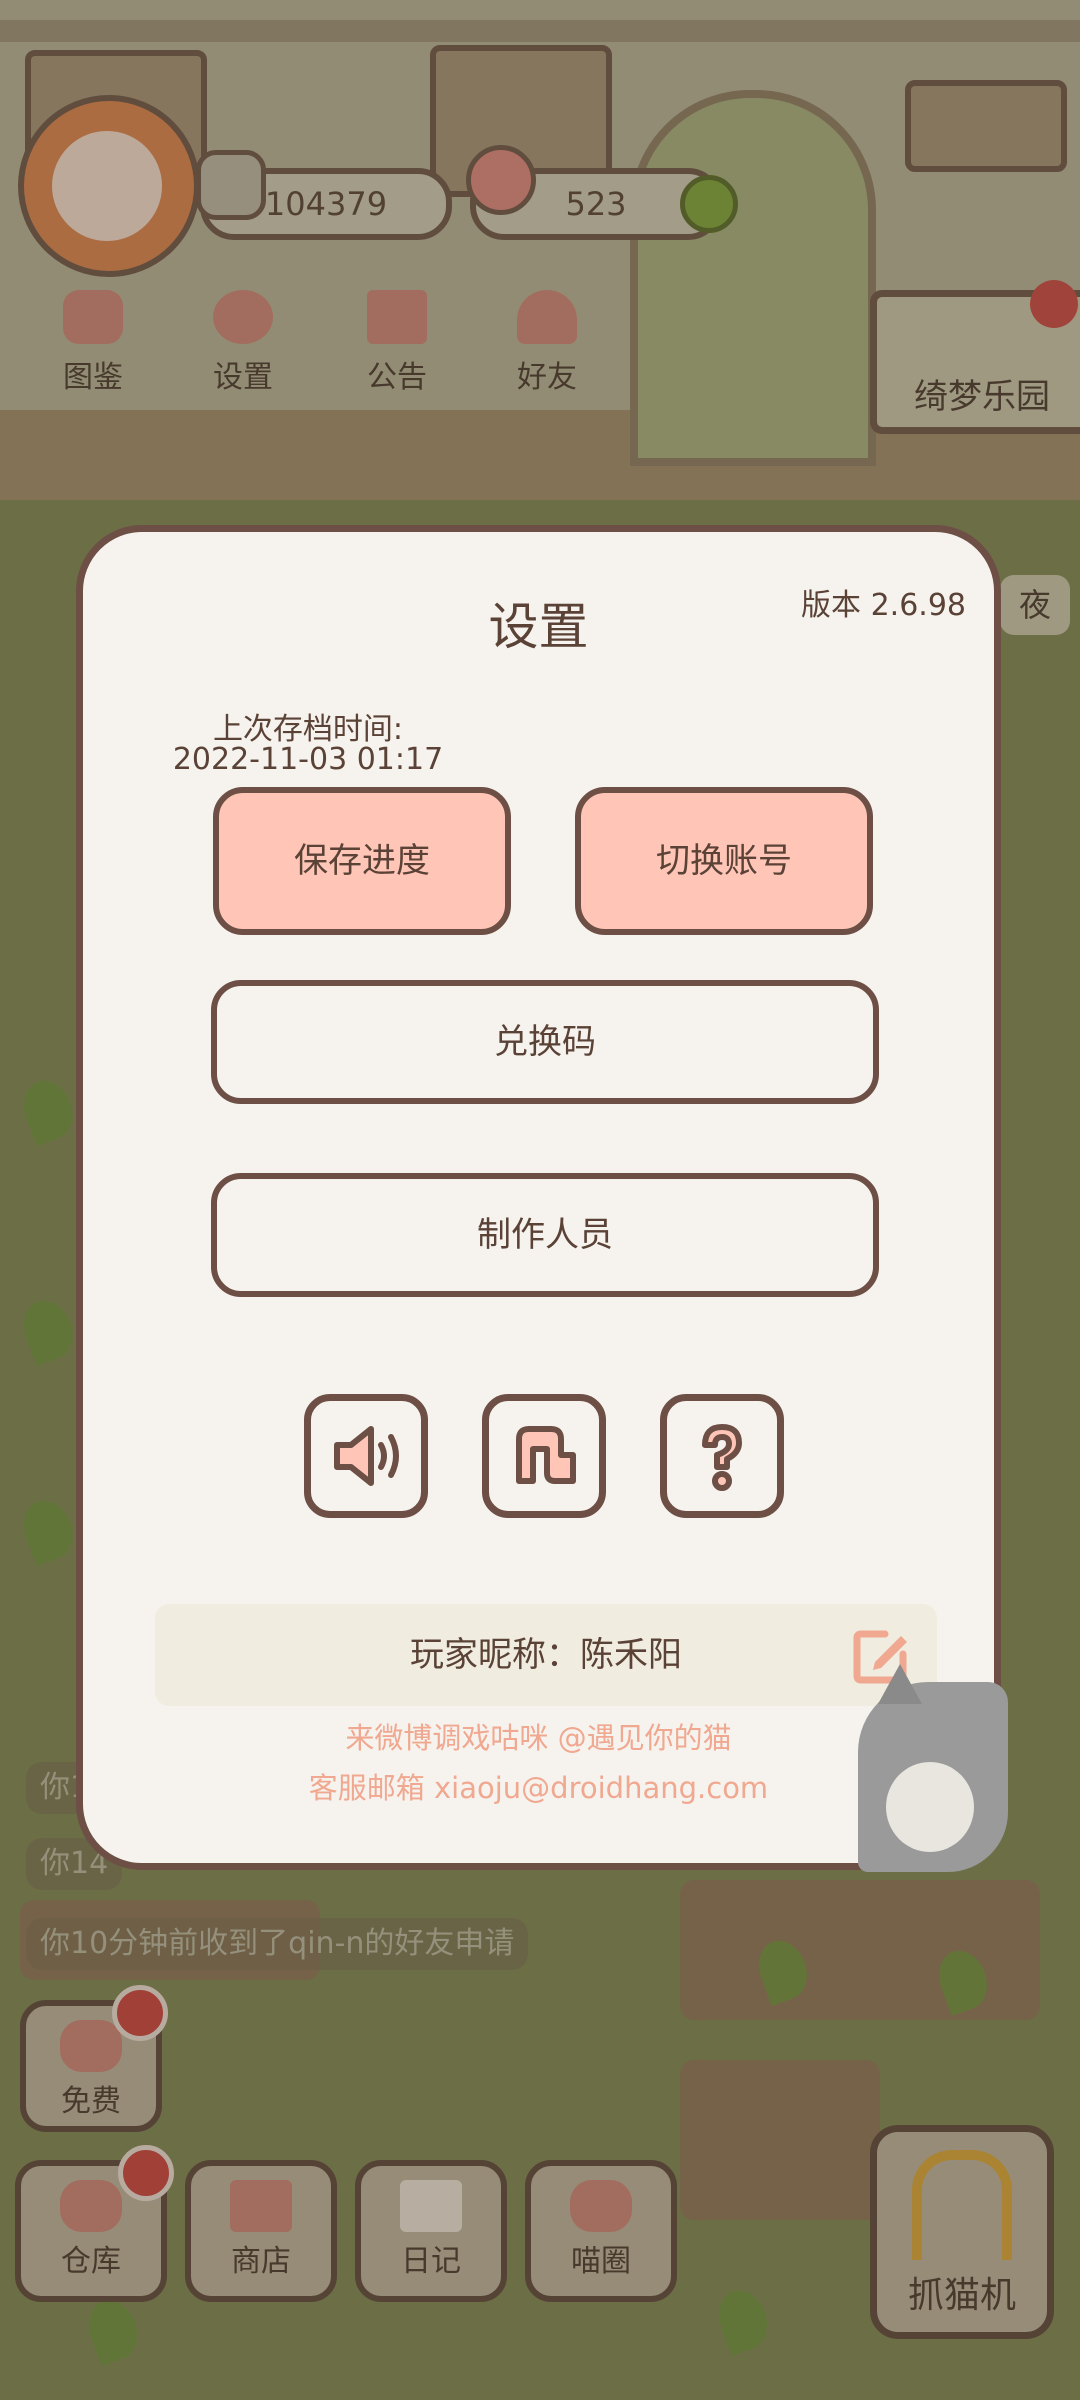  I want to click on last-save-time: 2022-11-03 01:17, so click(308, 759).